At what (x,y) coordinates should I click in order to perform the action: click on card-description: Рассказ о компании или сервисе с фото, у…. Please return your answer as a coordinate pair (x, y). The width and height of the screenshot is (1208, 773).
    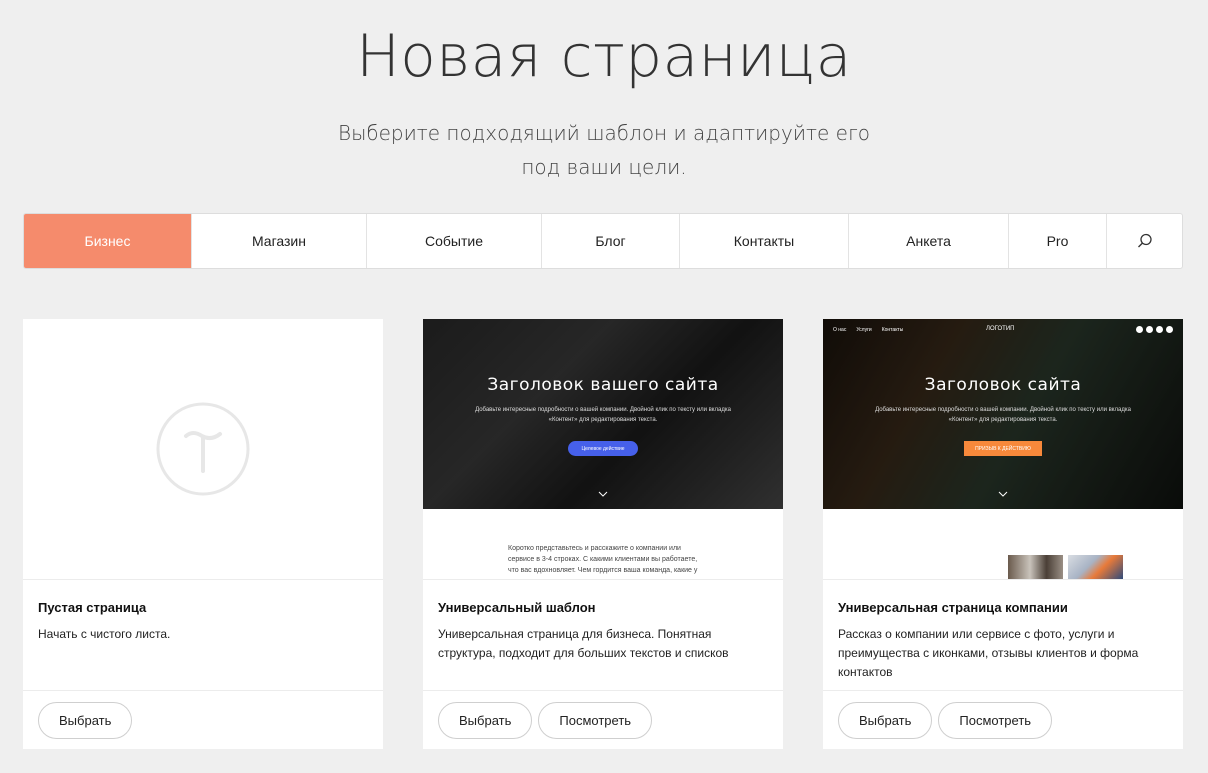
    Looking at the image, I should click on (988, 653).